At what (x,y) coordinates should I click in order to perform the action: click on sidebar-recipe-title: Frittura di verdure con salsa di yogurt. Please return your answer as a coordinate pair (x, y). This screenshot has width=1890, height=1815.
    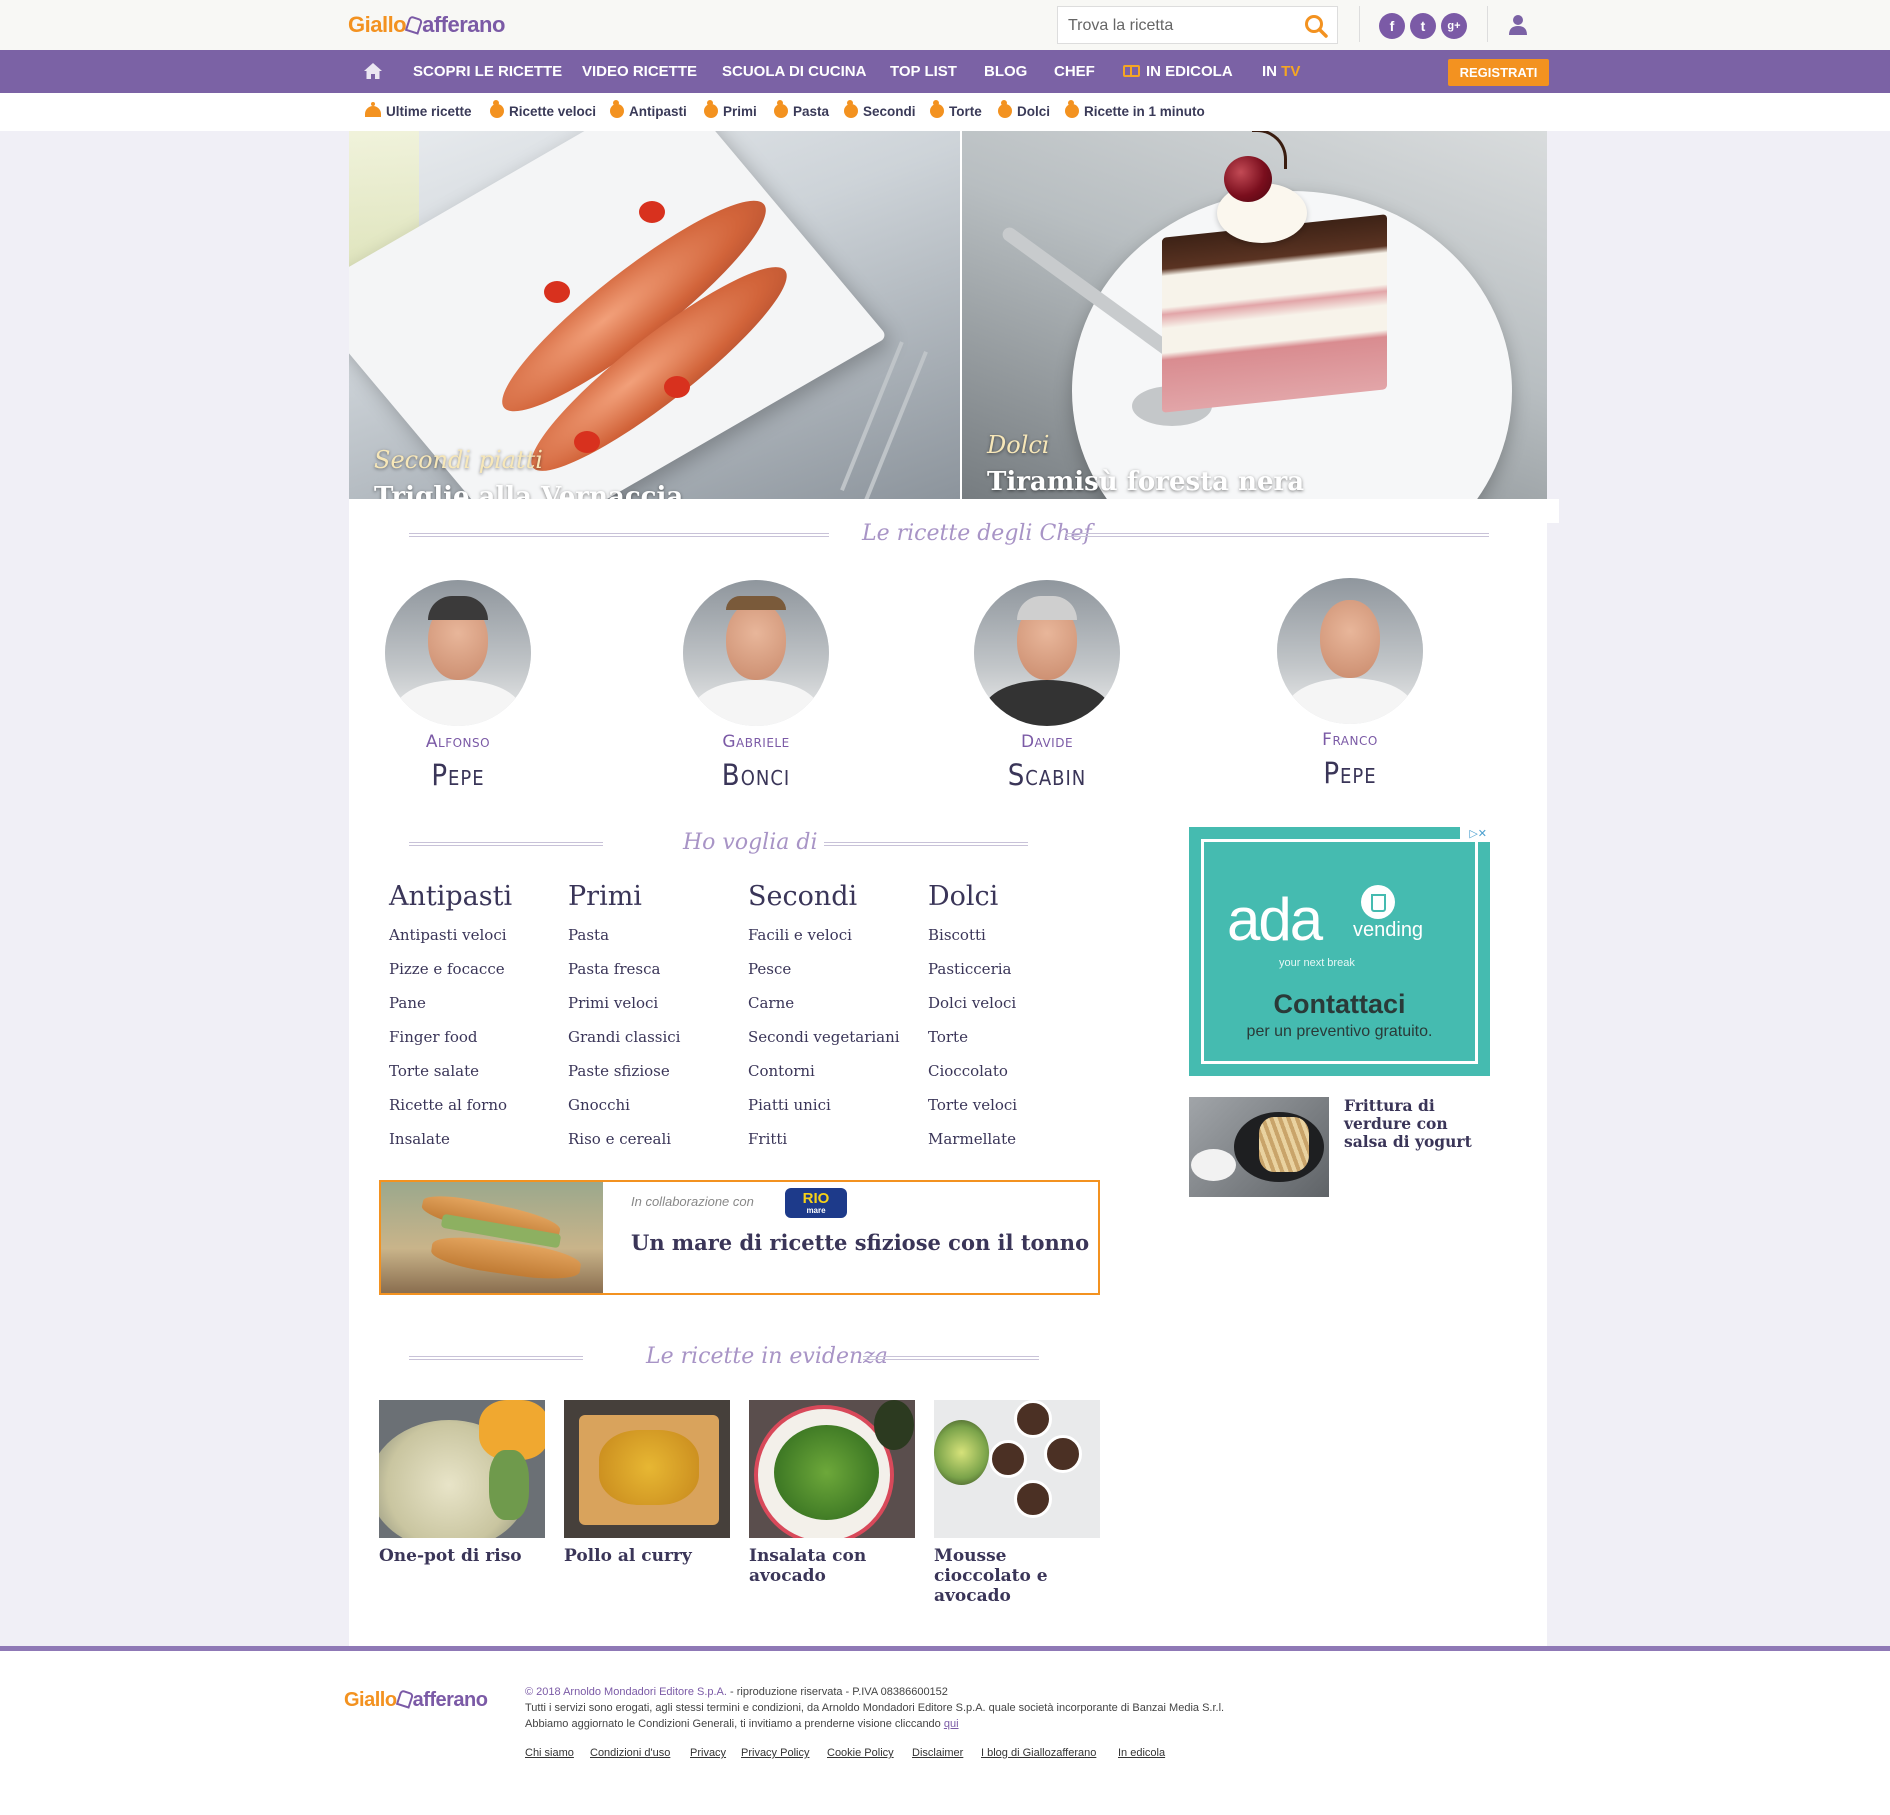
    Looking at the image, I should click on (1408, 1123).